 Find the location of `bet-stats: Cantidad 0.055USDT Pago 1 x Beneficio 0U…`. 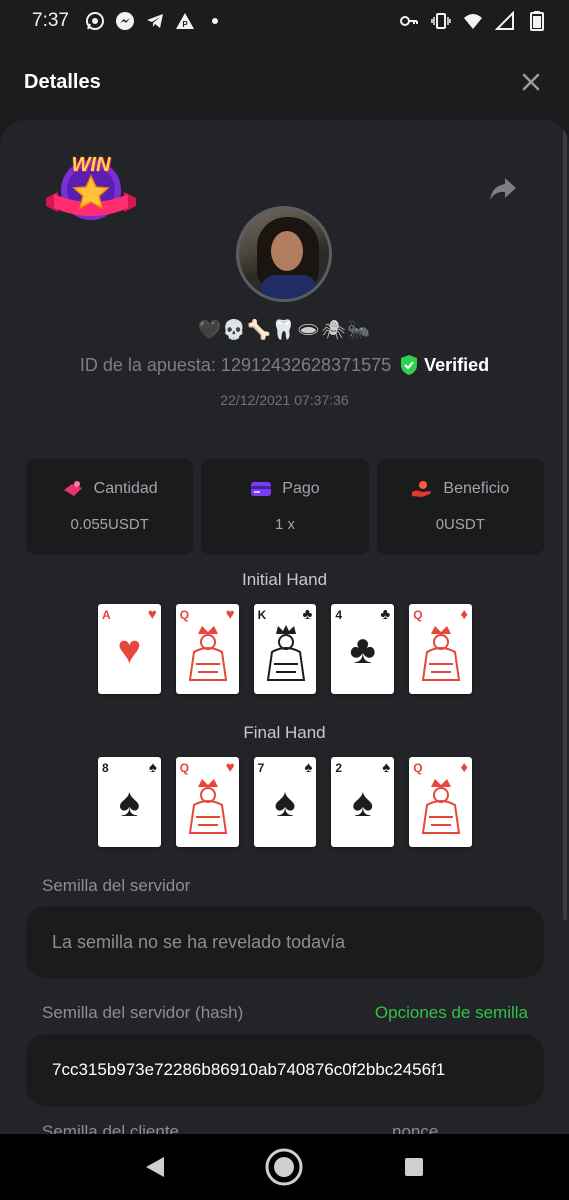

bet-stats: Cantidad 0.055USDT Pago 1 x Beneficio 0U… is located at coordinates (285, 506).